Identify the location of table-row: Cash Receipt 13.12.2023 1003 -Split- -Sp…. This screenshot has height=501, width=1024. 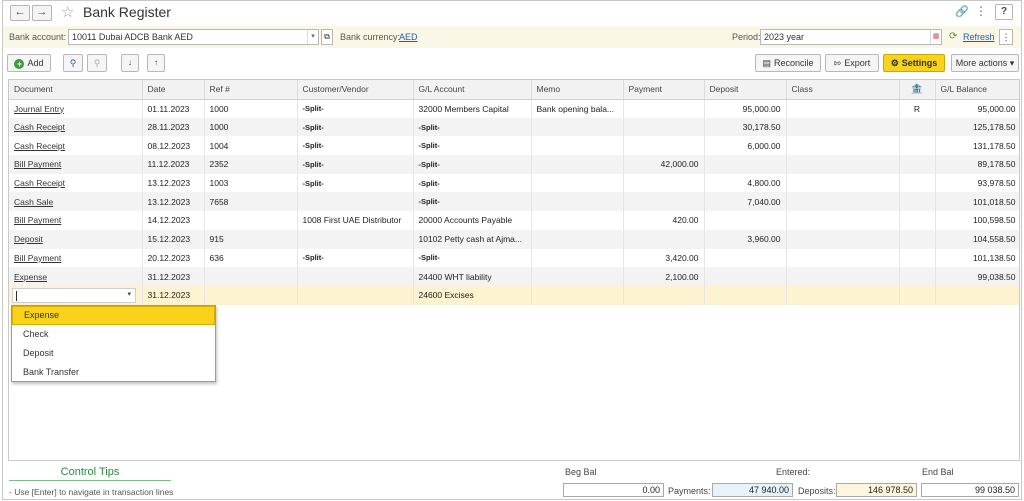
(514, 183).